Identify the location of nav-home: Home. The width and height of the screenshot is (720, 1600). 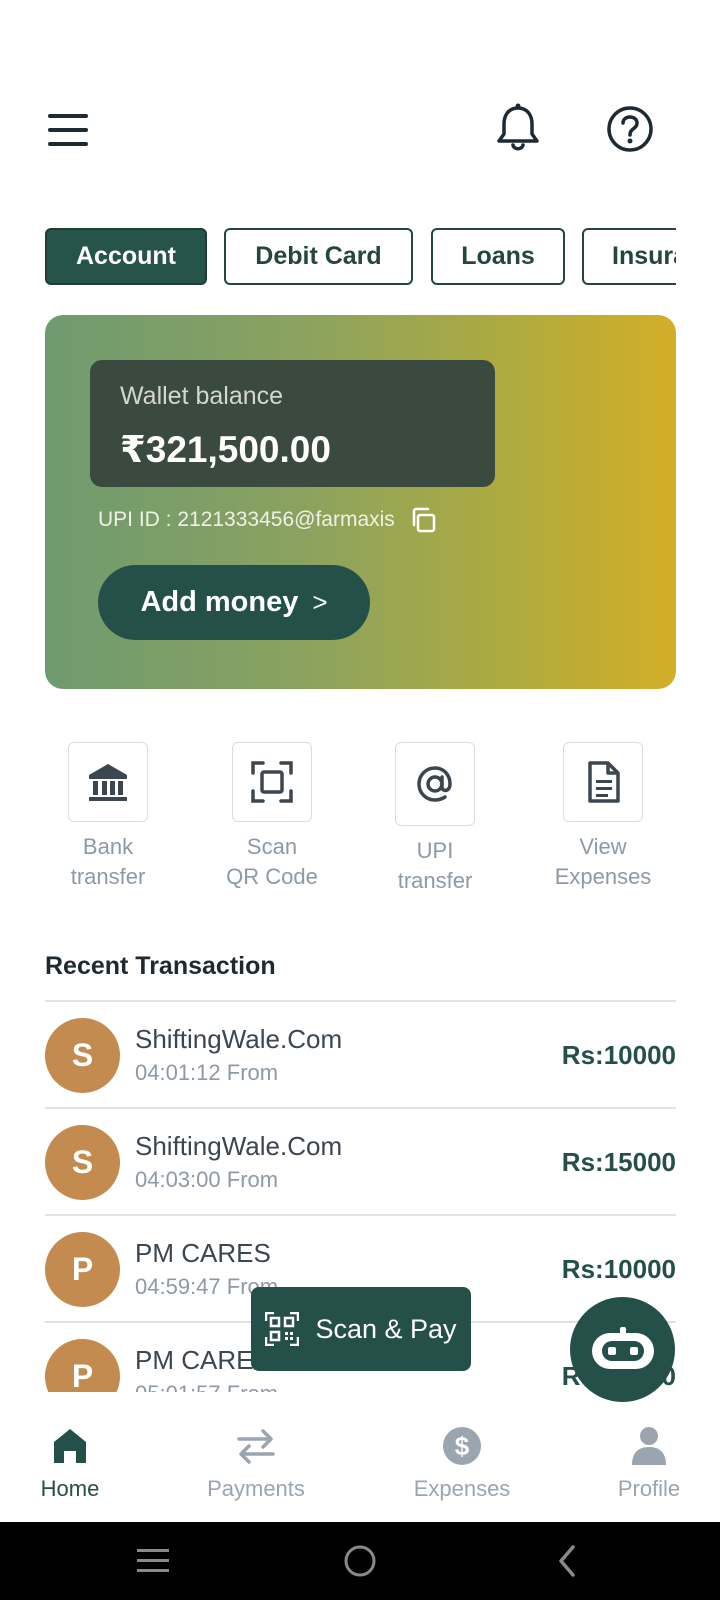
(70, 1462).